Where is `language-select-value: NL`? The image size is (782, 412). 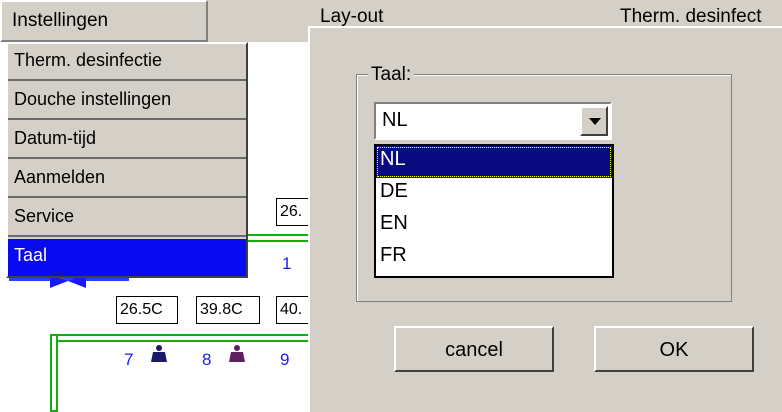 language-select-value: NL is located at coordinates (395, 120).